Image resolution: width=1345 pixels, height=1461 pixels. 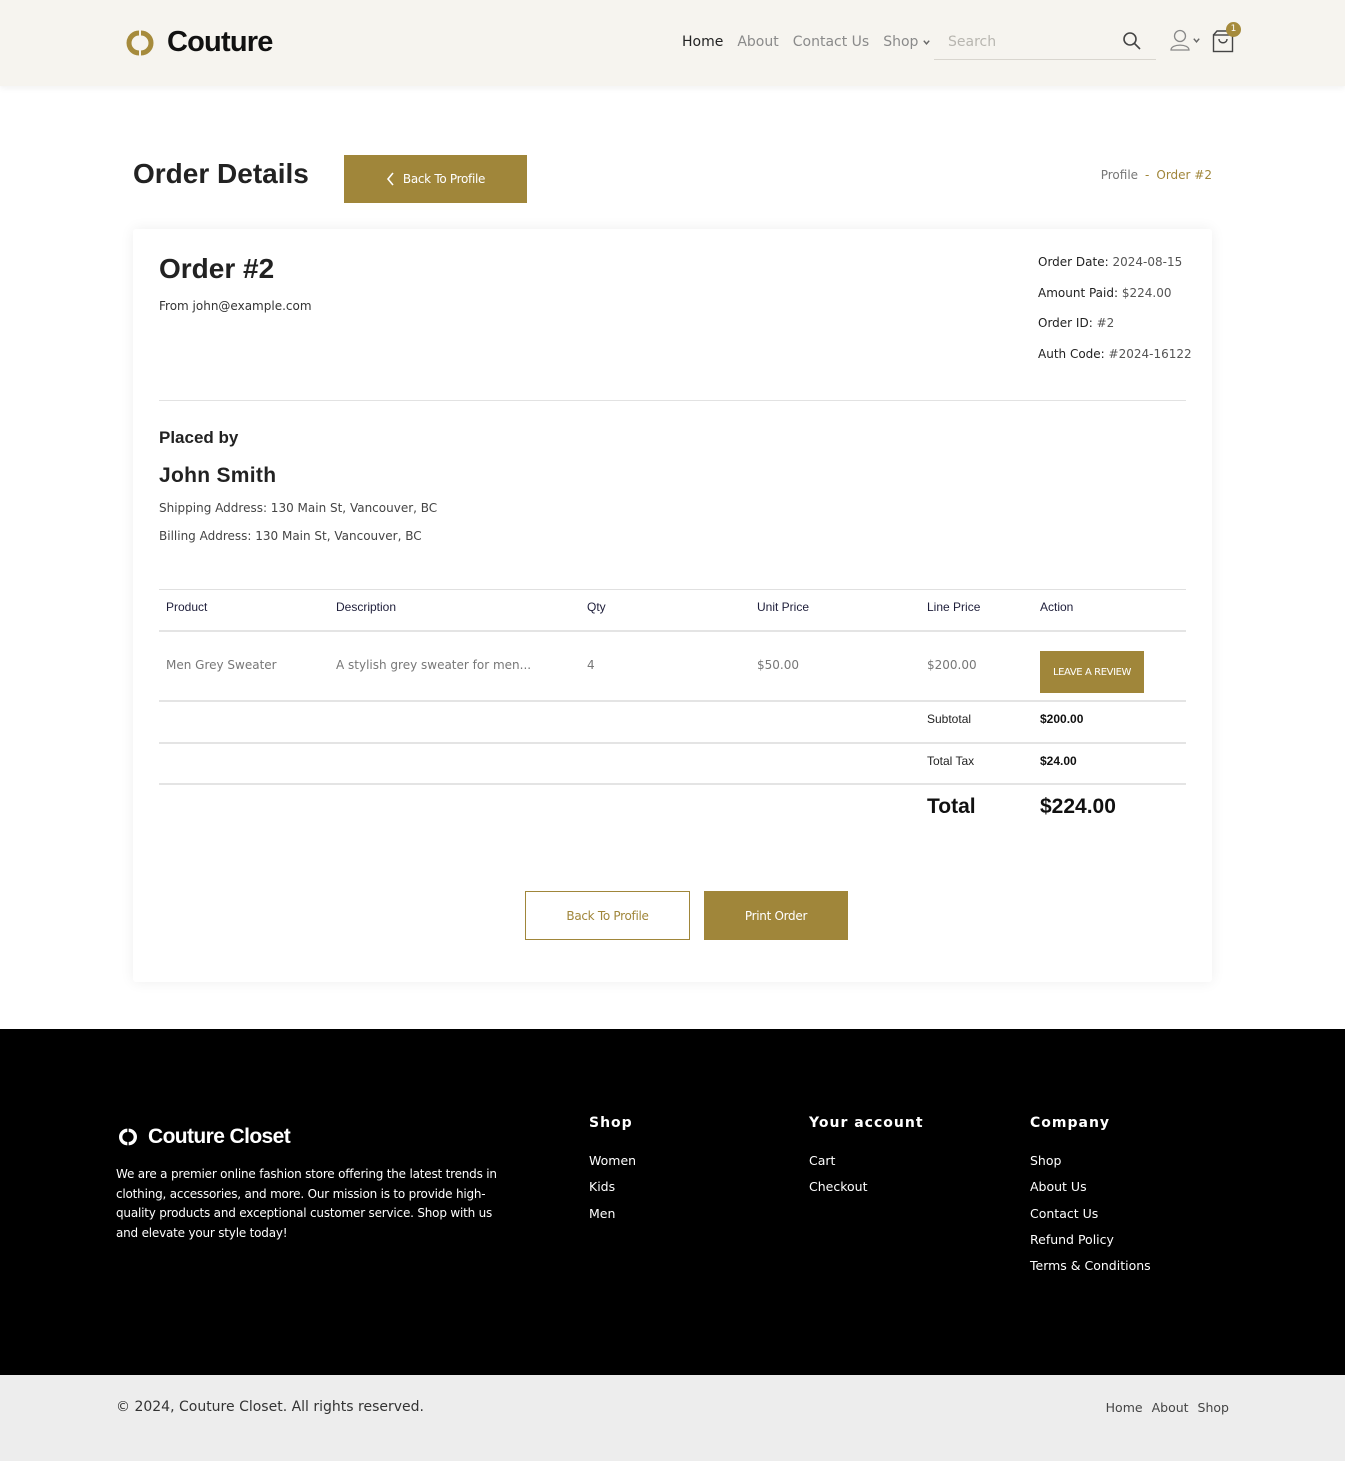 I want to click on footer-link-men: Men, so click(x=612, y=1219).